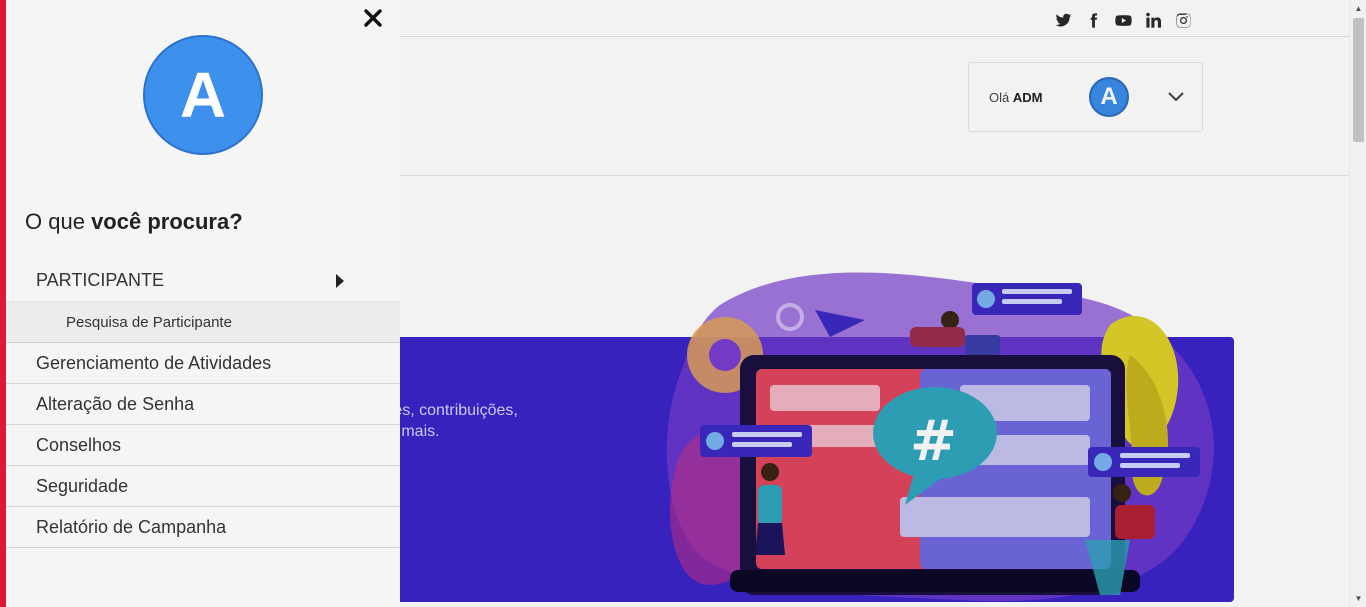 The width and height of the screenshot is (1366, 607). What do you see at coordinates (203, 95) in the screenshot?
I see `drawer-avatar: A` at bounding box center [203, 95].